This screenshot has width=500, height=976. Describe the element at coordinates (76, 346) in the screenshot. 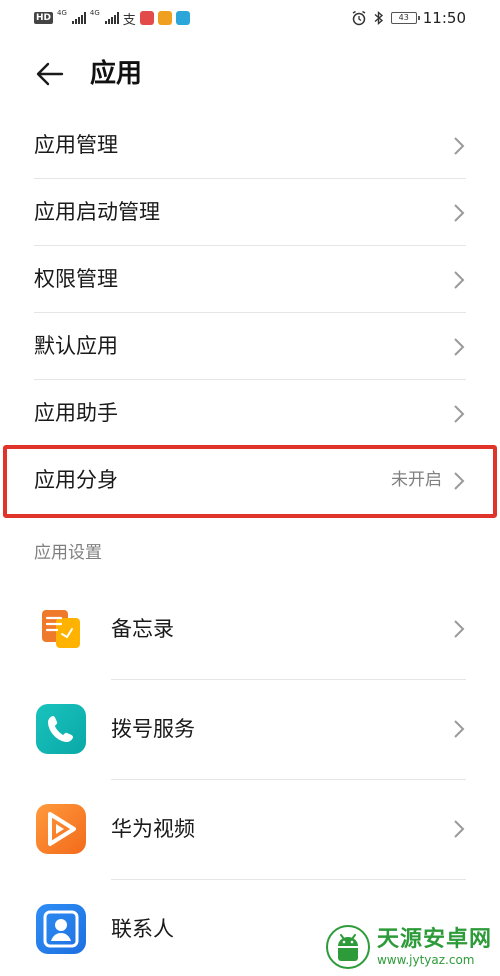

I see `menu-item-label: 默认应用` at that location.